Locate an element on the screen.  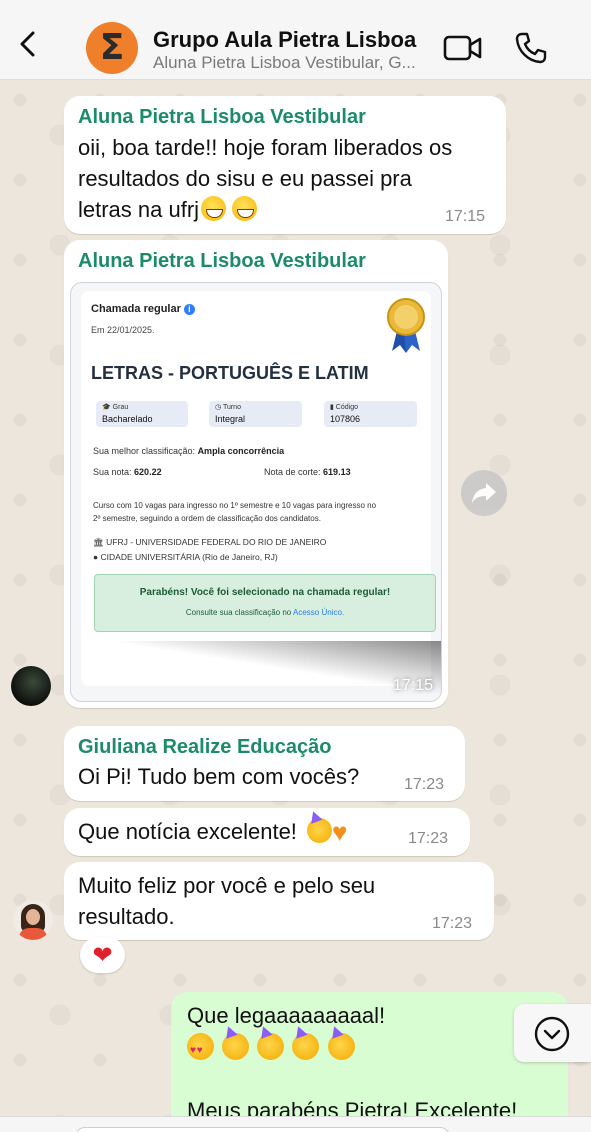
orange-heart-emoji-icon: ♥ is located at coordinates (340, 832).